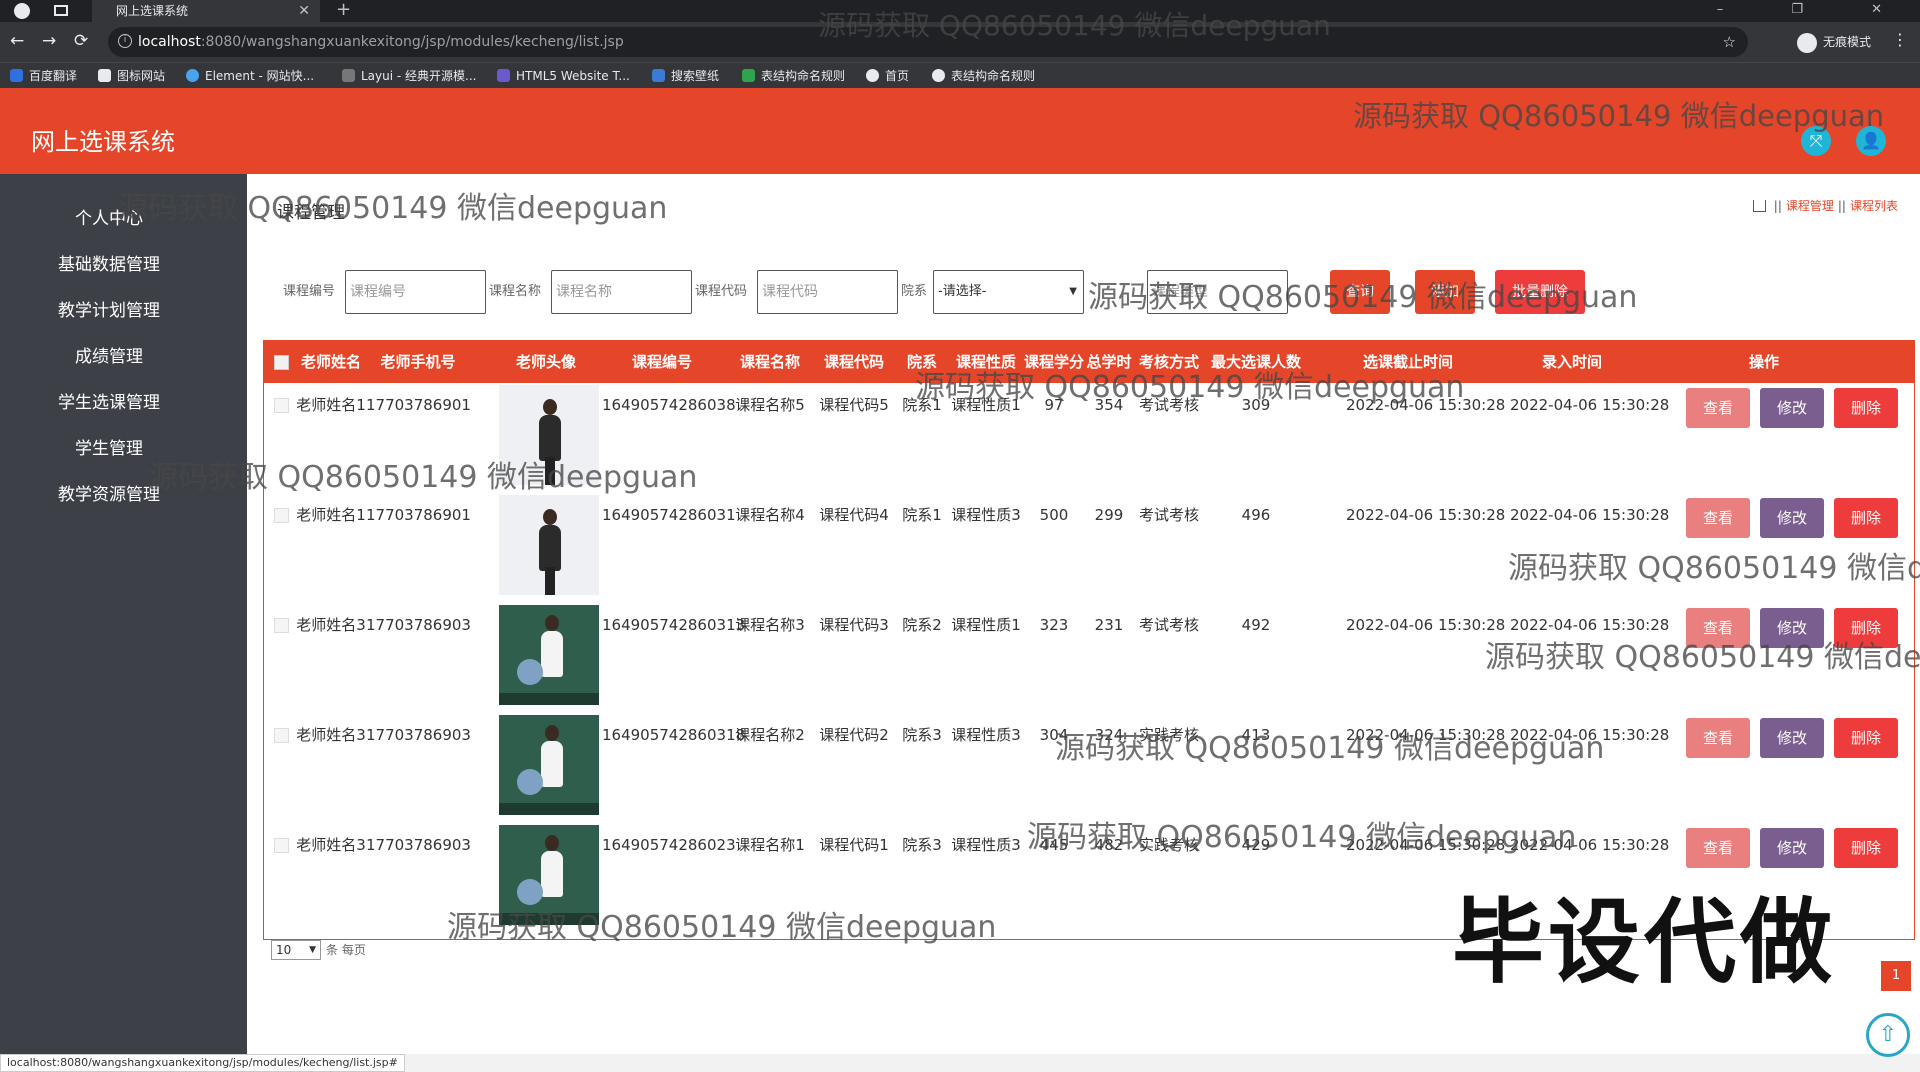 This screenshot has width=1920, height=1072. Describe the element at coordinates (281, 362) in the screenshot. I see `select-all-checkbox` at that location.